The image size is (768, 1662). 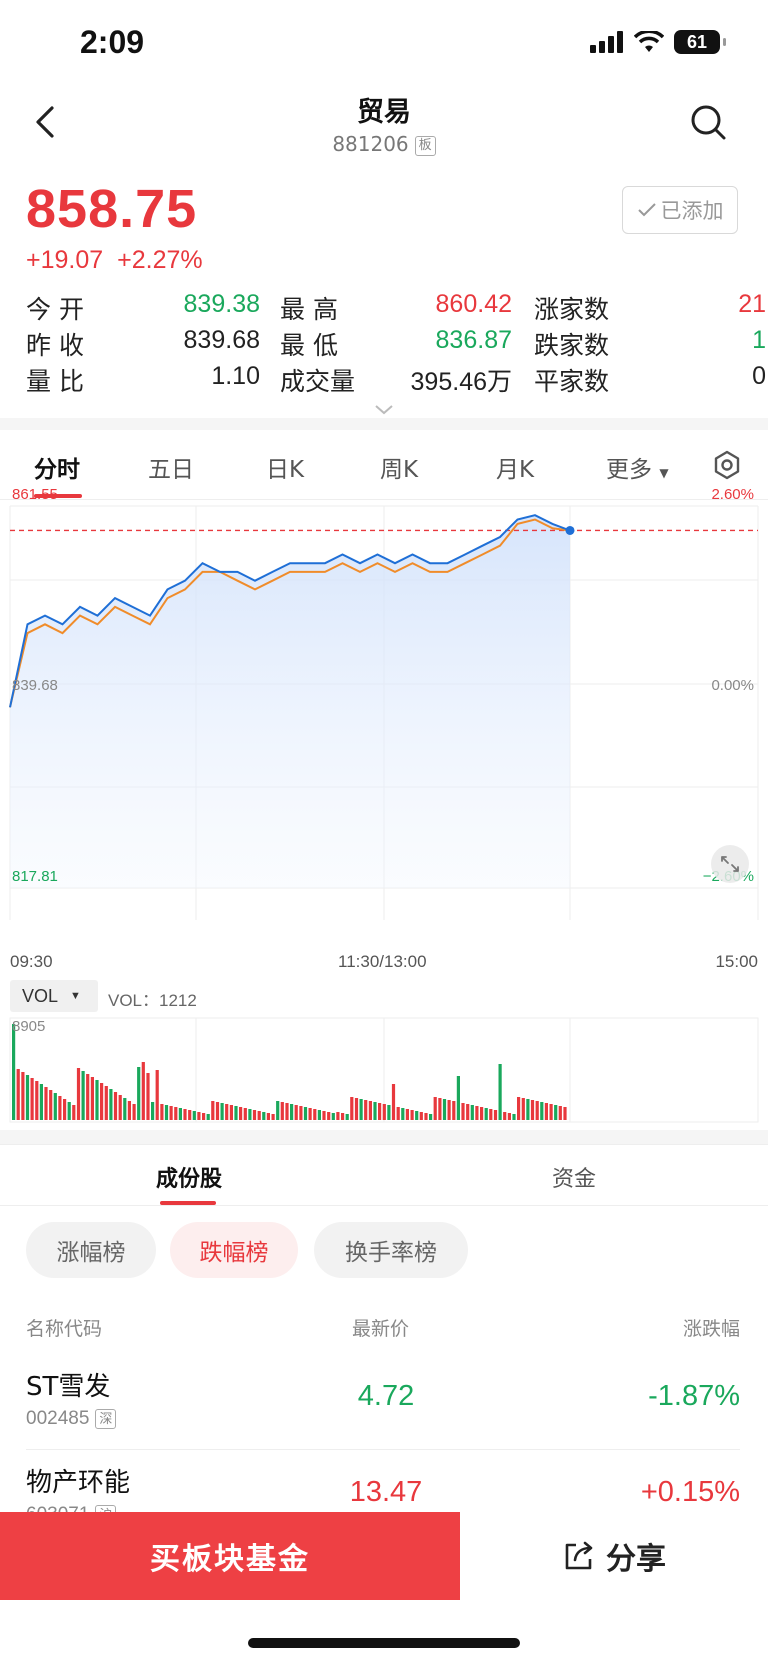 What do you see at coordinates (730, 864) in the screenshot?
I see `fullscreen-icon` at bounding box center [730, 864].